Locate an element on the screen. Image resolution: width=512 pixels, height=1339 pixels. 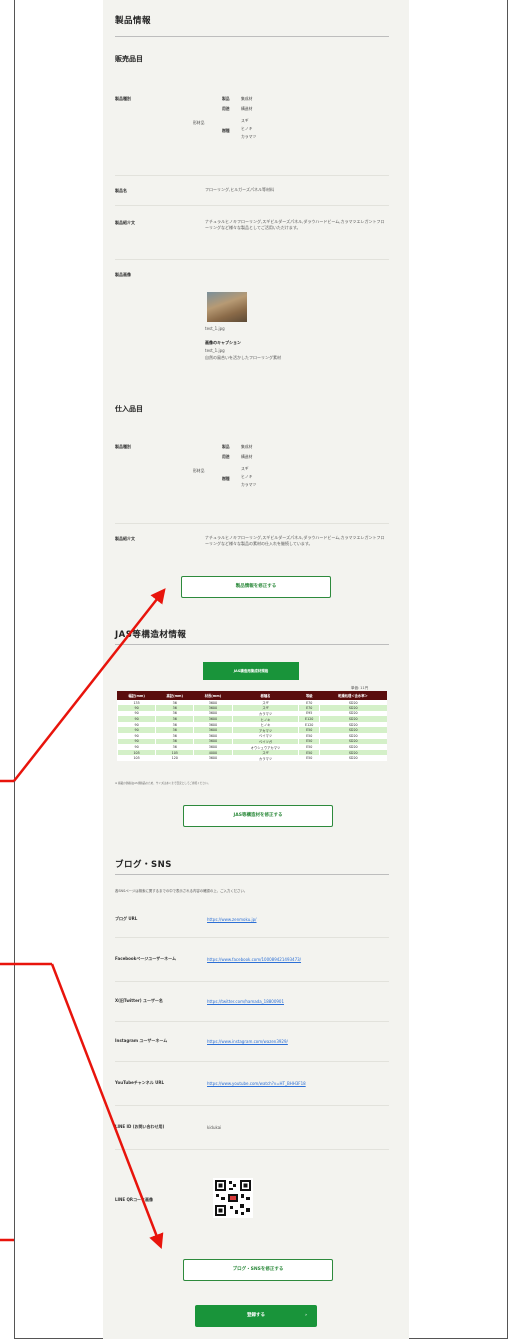
register-label: 登録する is located at coordinates (256, 1315).